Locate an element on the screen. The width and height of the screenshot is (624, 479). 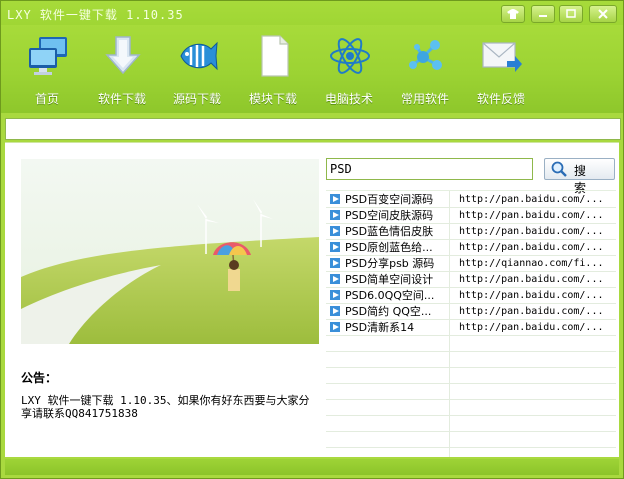
toolbar-module-label: 模块下载 is located at coordinates (272, 99).